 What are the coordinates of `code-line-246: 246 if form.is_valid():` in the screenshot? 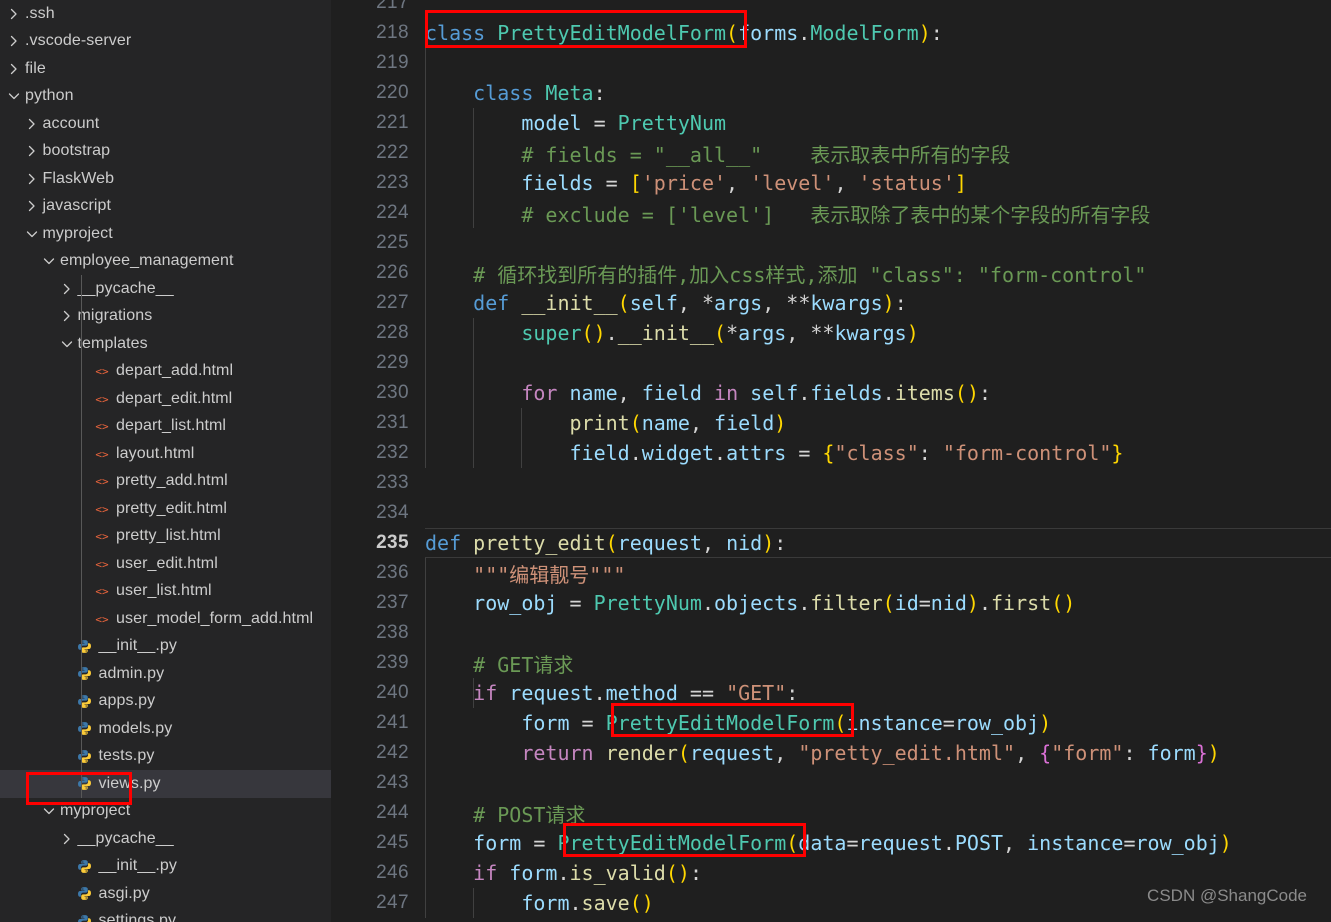 It's located at (831, 873).